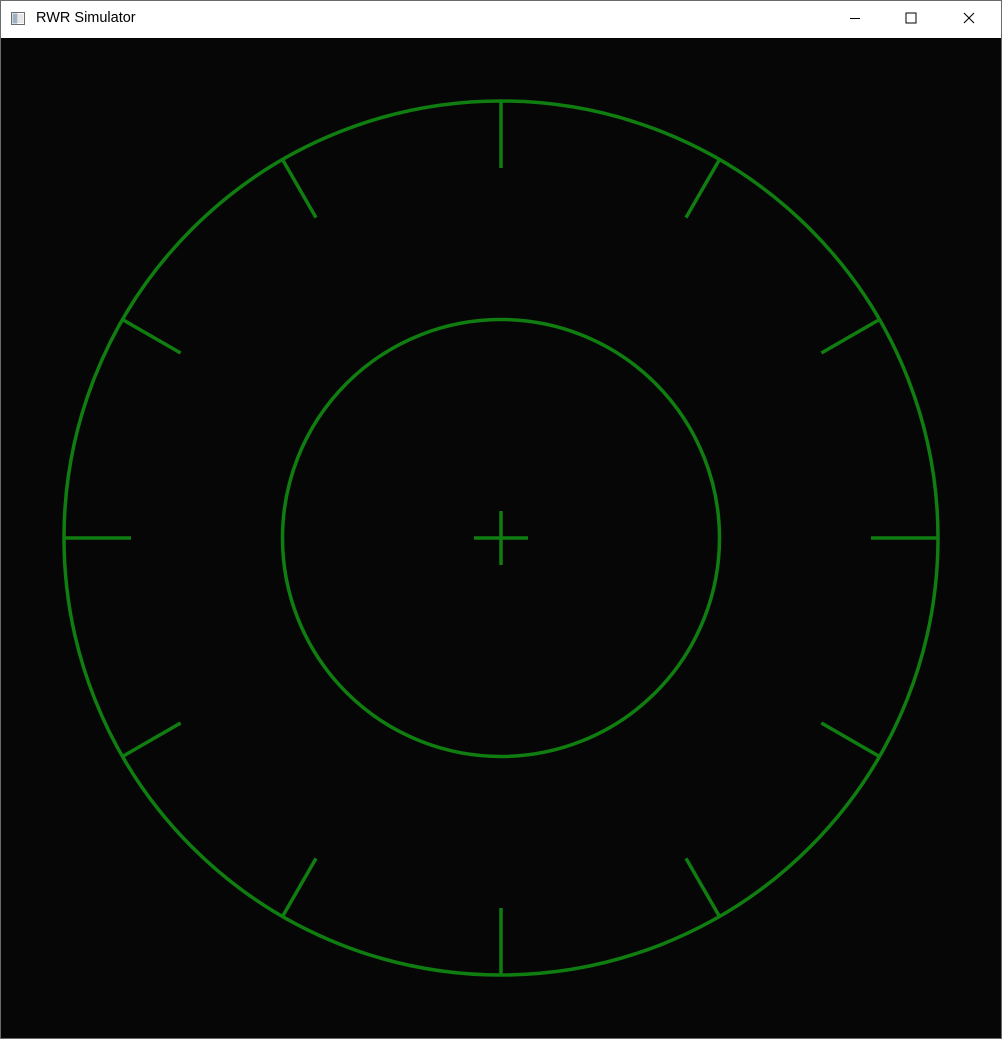 Image resolution: width=1002 pixels, height=1039 pixels. I want to click on maximize-button, so click(911, 19).